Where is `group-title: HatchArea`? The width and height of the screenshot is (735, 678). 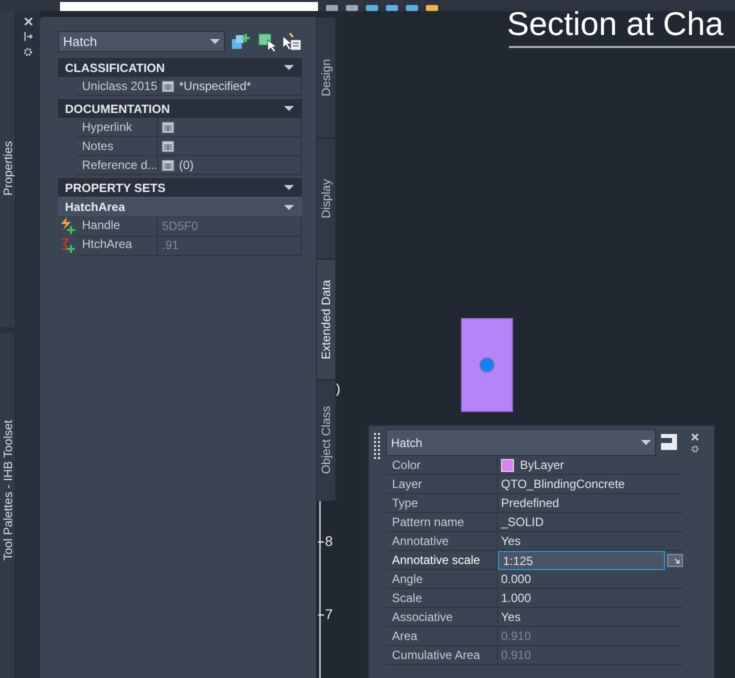
group-title: HatchArea is located at coordinates (95, 207).